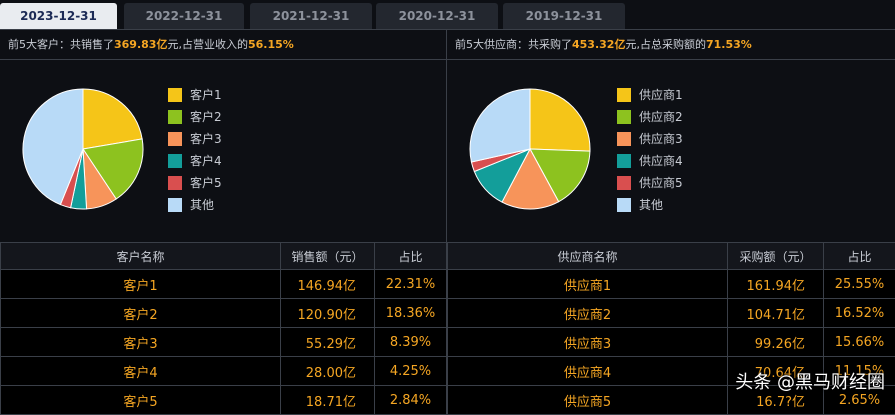 This screenshot has height=415, width=895. What do you see at coordinates (729, 44) in the screenshot?
I see `summary-percent: 71.53%` at bounding box center [729, 44].